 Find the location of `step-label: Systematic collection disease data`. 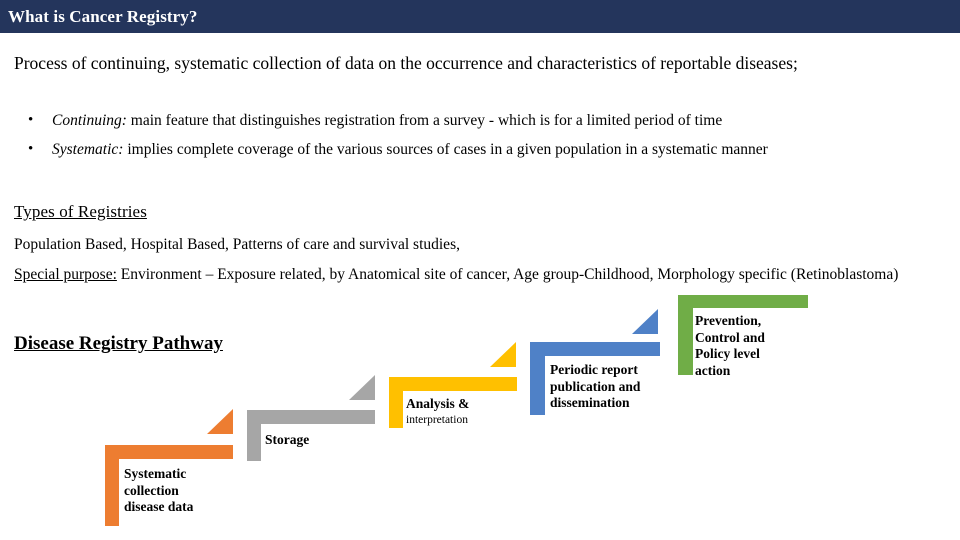

step-label: Systematic collection disease data is located at coordinates (158, 491).